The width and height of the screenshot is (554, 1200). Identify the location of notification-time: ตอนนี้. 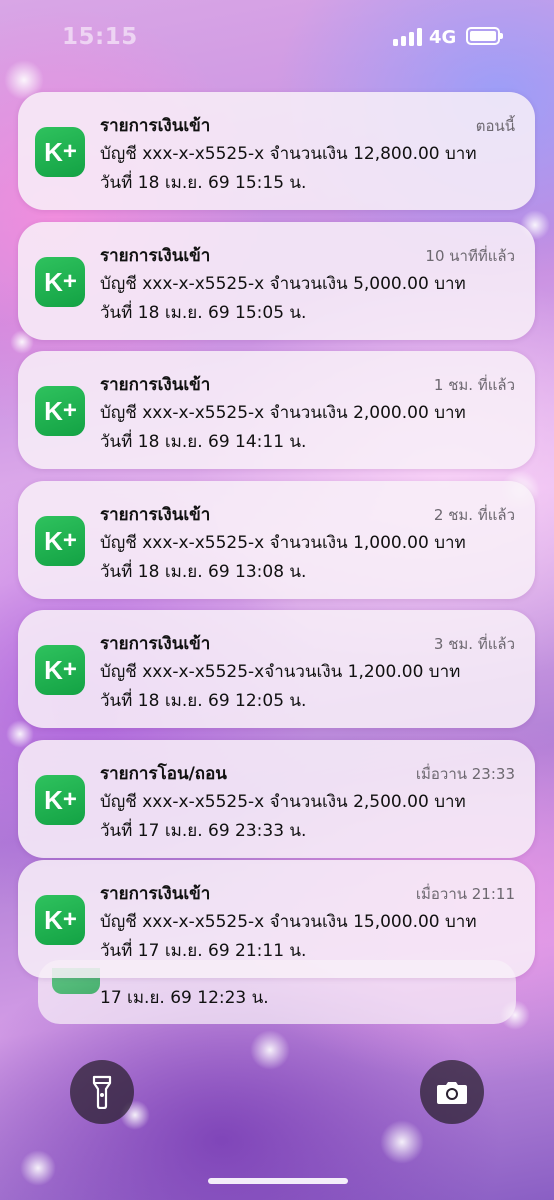
(495, 126).